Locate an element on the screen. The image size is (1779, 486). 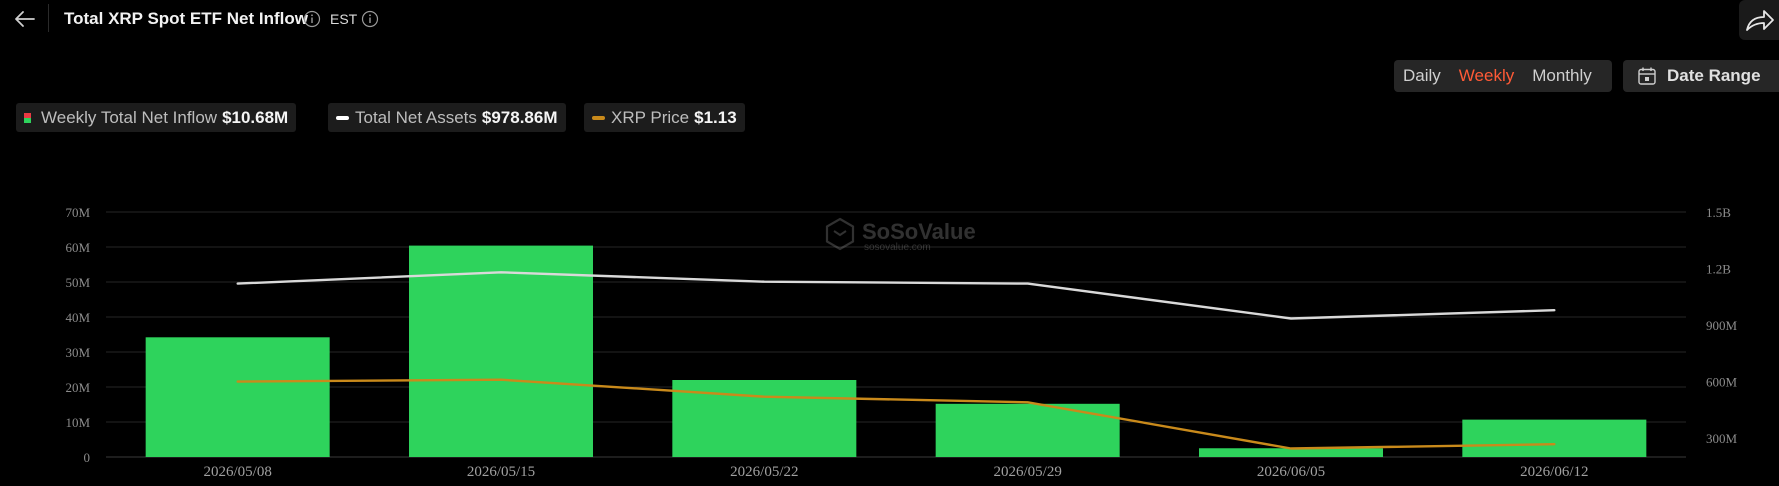
calendar-icon is located at coordinates (1647, 76).